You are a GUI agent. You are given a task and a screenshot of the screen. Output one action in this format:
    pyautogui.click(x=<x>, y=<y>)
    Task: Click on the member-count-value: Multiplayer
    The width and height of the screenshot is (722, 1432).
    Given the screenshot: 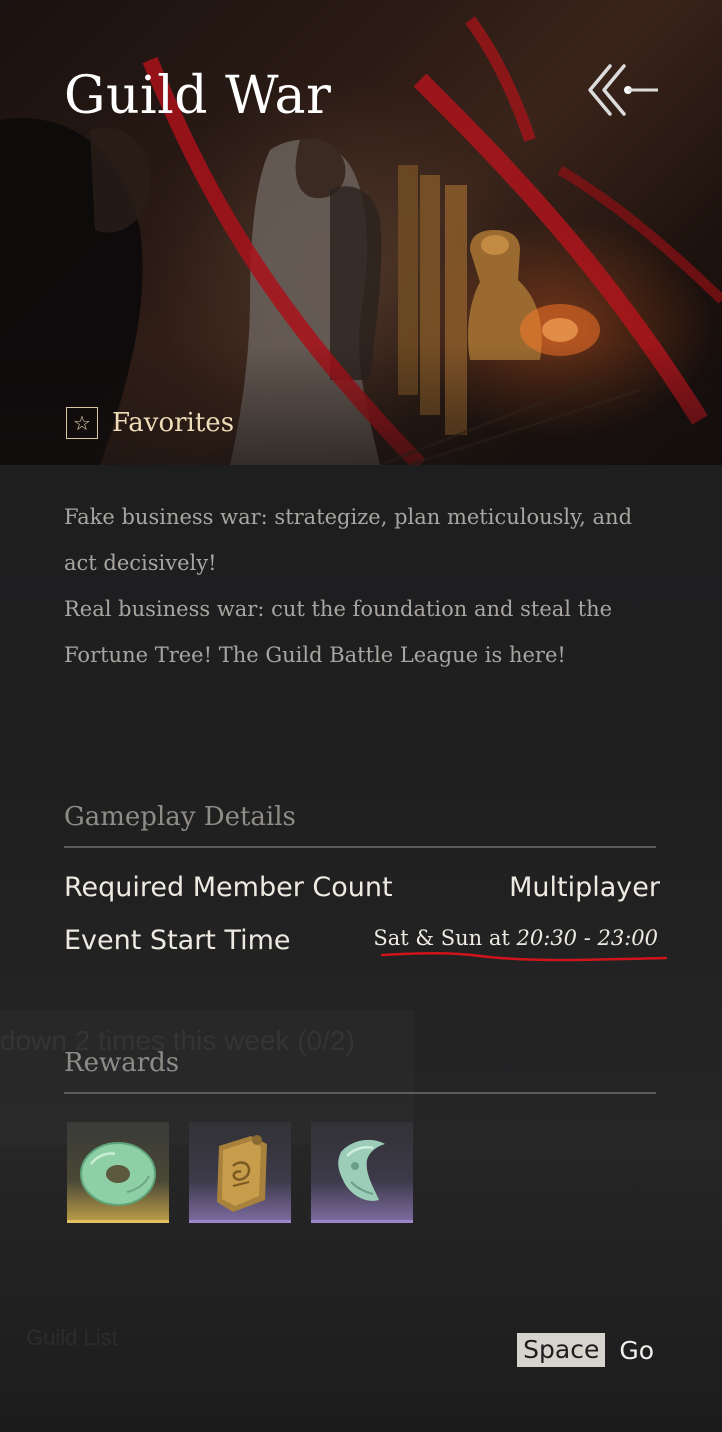 What is the action you would take?
    pyautogui.click(x=584, y=887)
    